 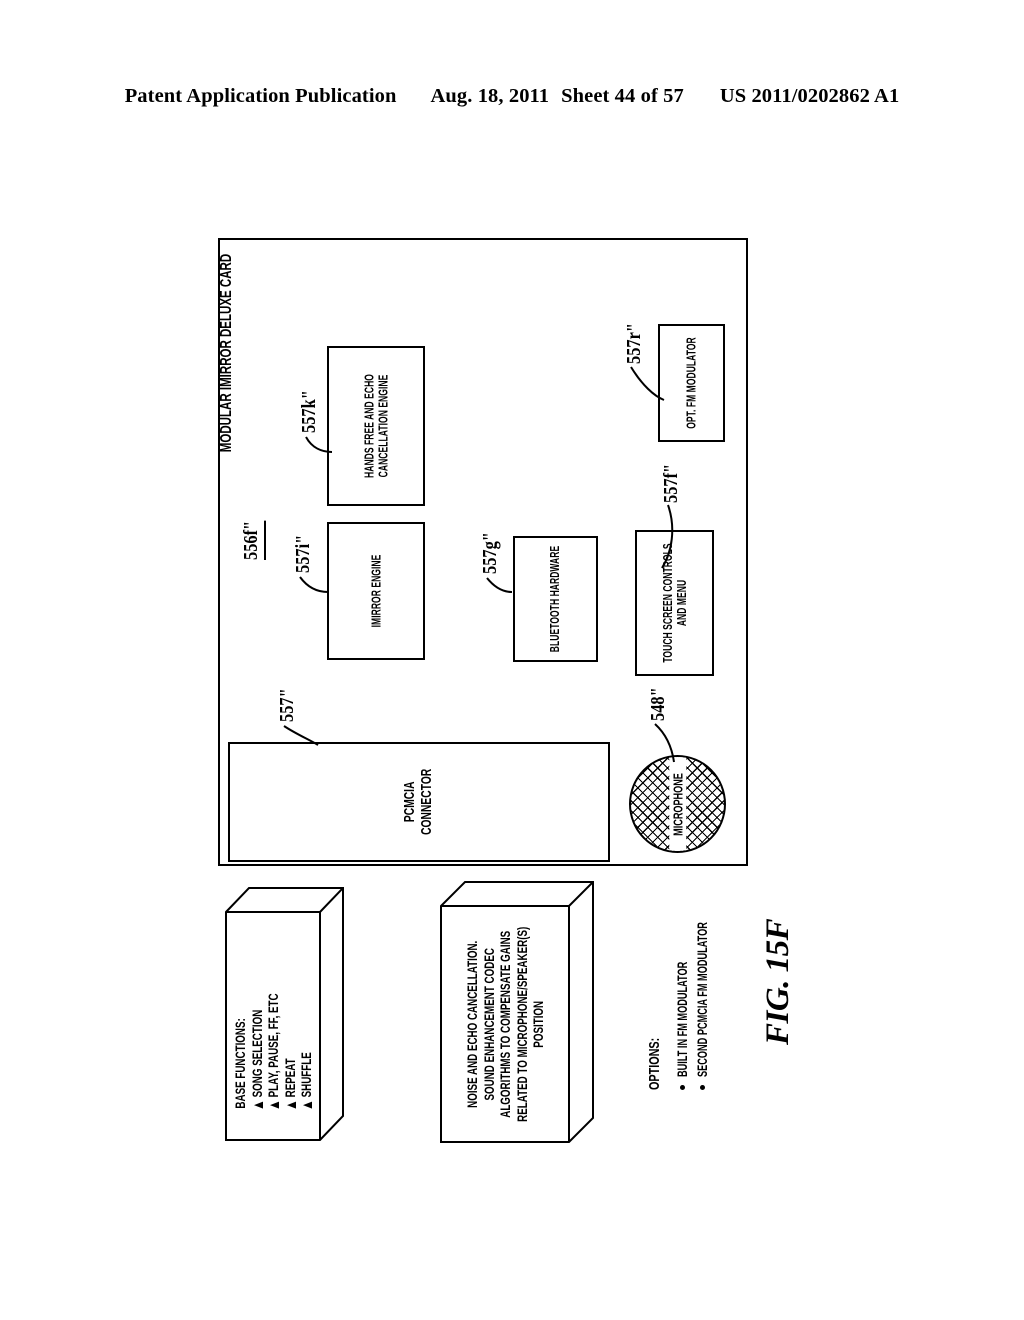 I want to click on block-pcmcia-connector: PCMCIA CONNECTOR, so click(x=419, y=802).